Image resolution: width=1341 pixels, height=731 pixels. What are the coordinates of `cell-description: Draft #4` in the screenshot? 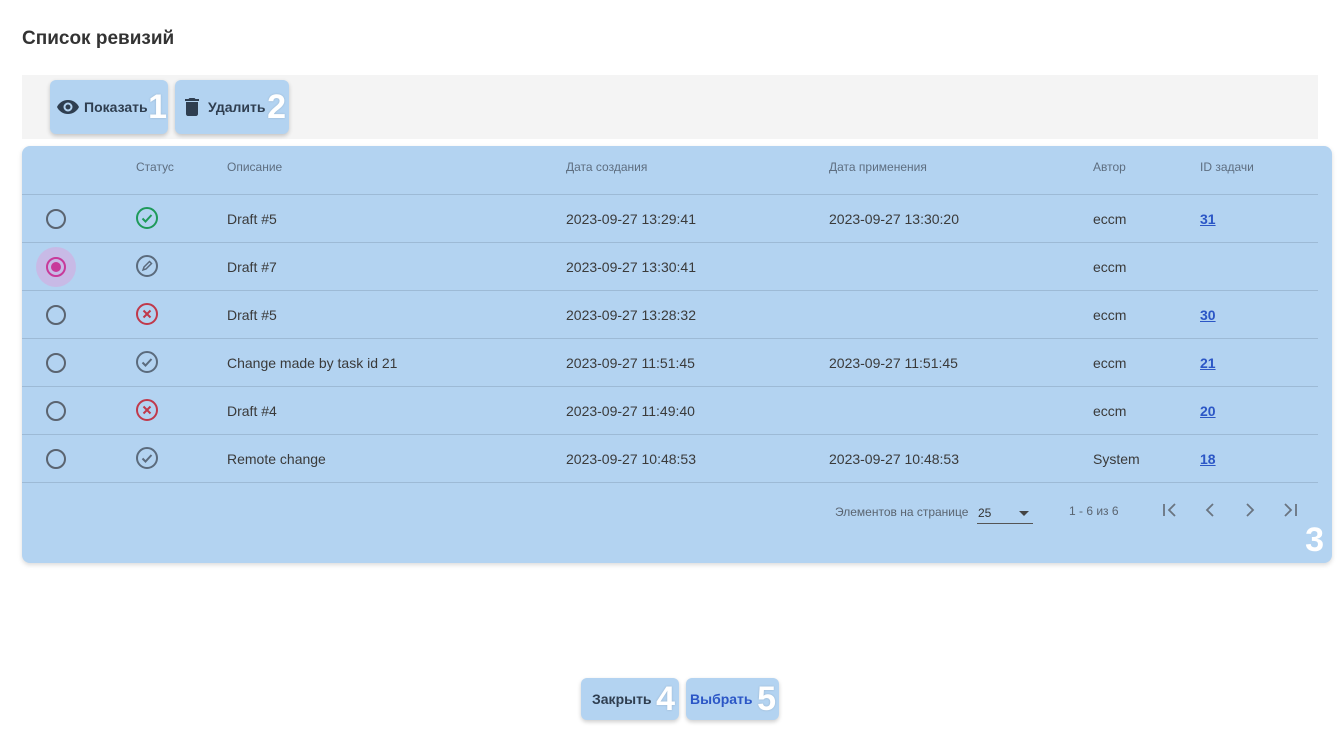 It's located at (252, 411).